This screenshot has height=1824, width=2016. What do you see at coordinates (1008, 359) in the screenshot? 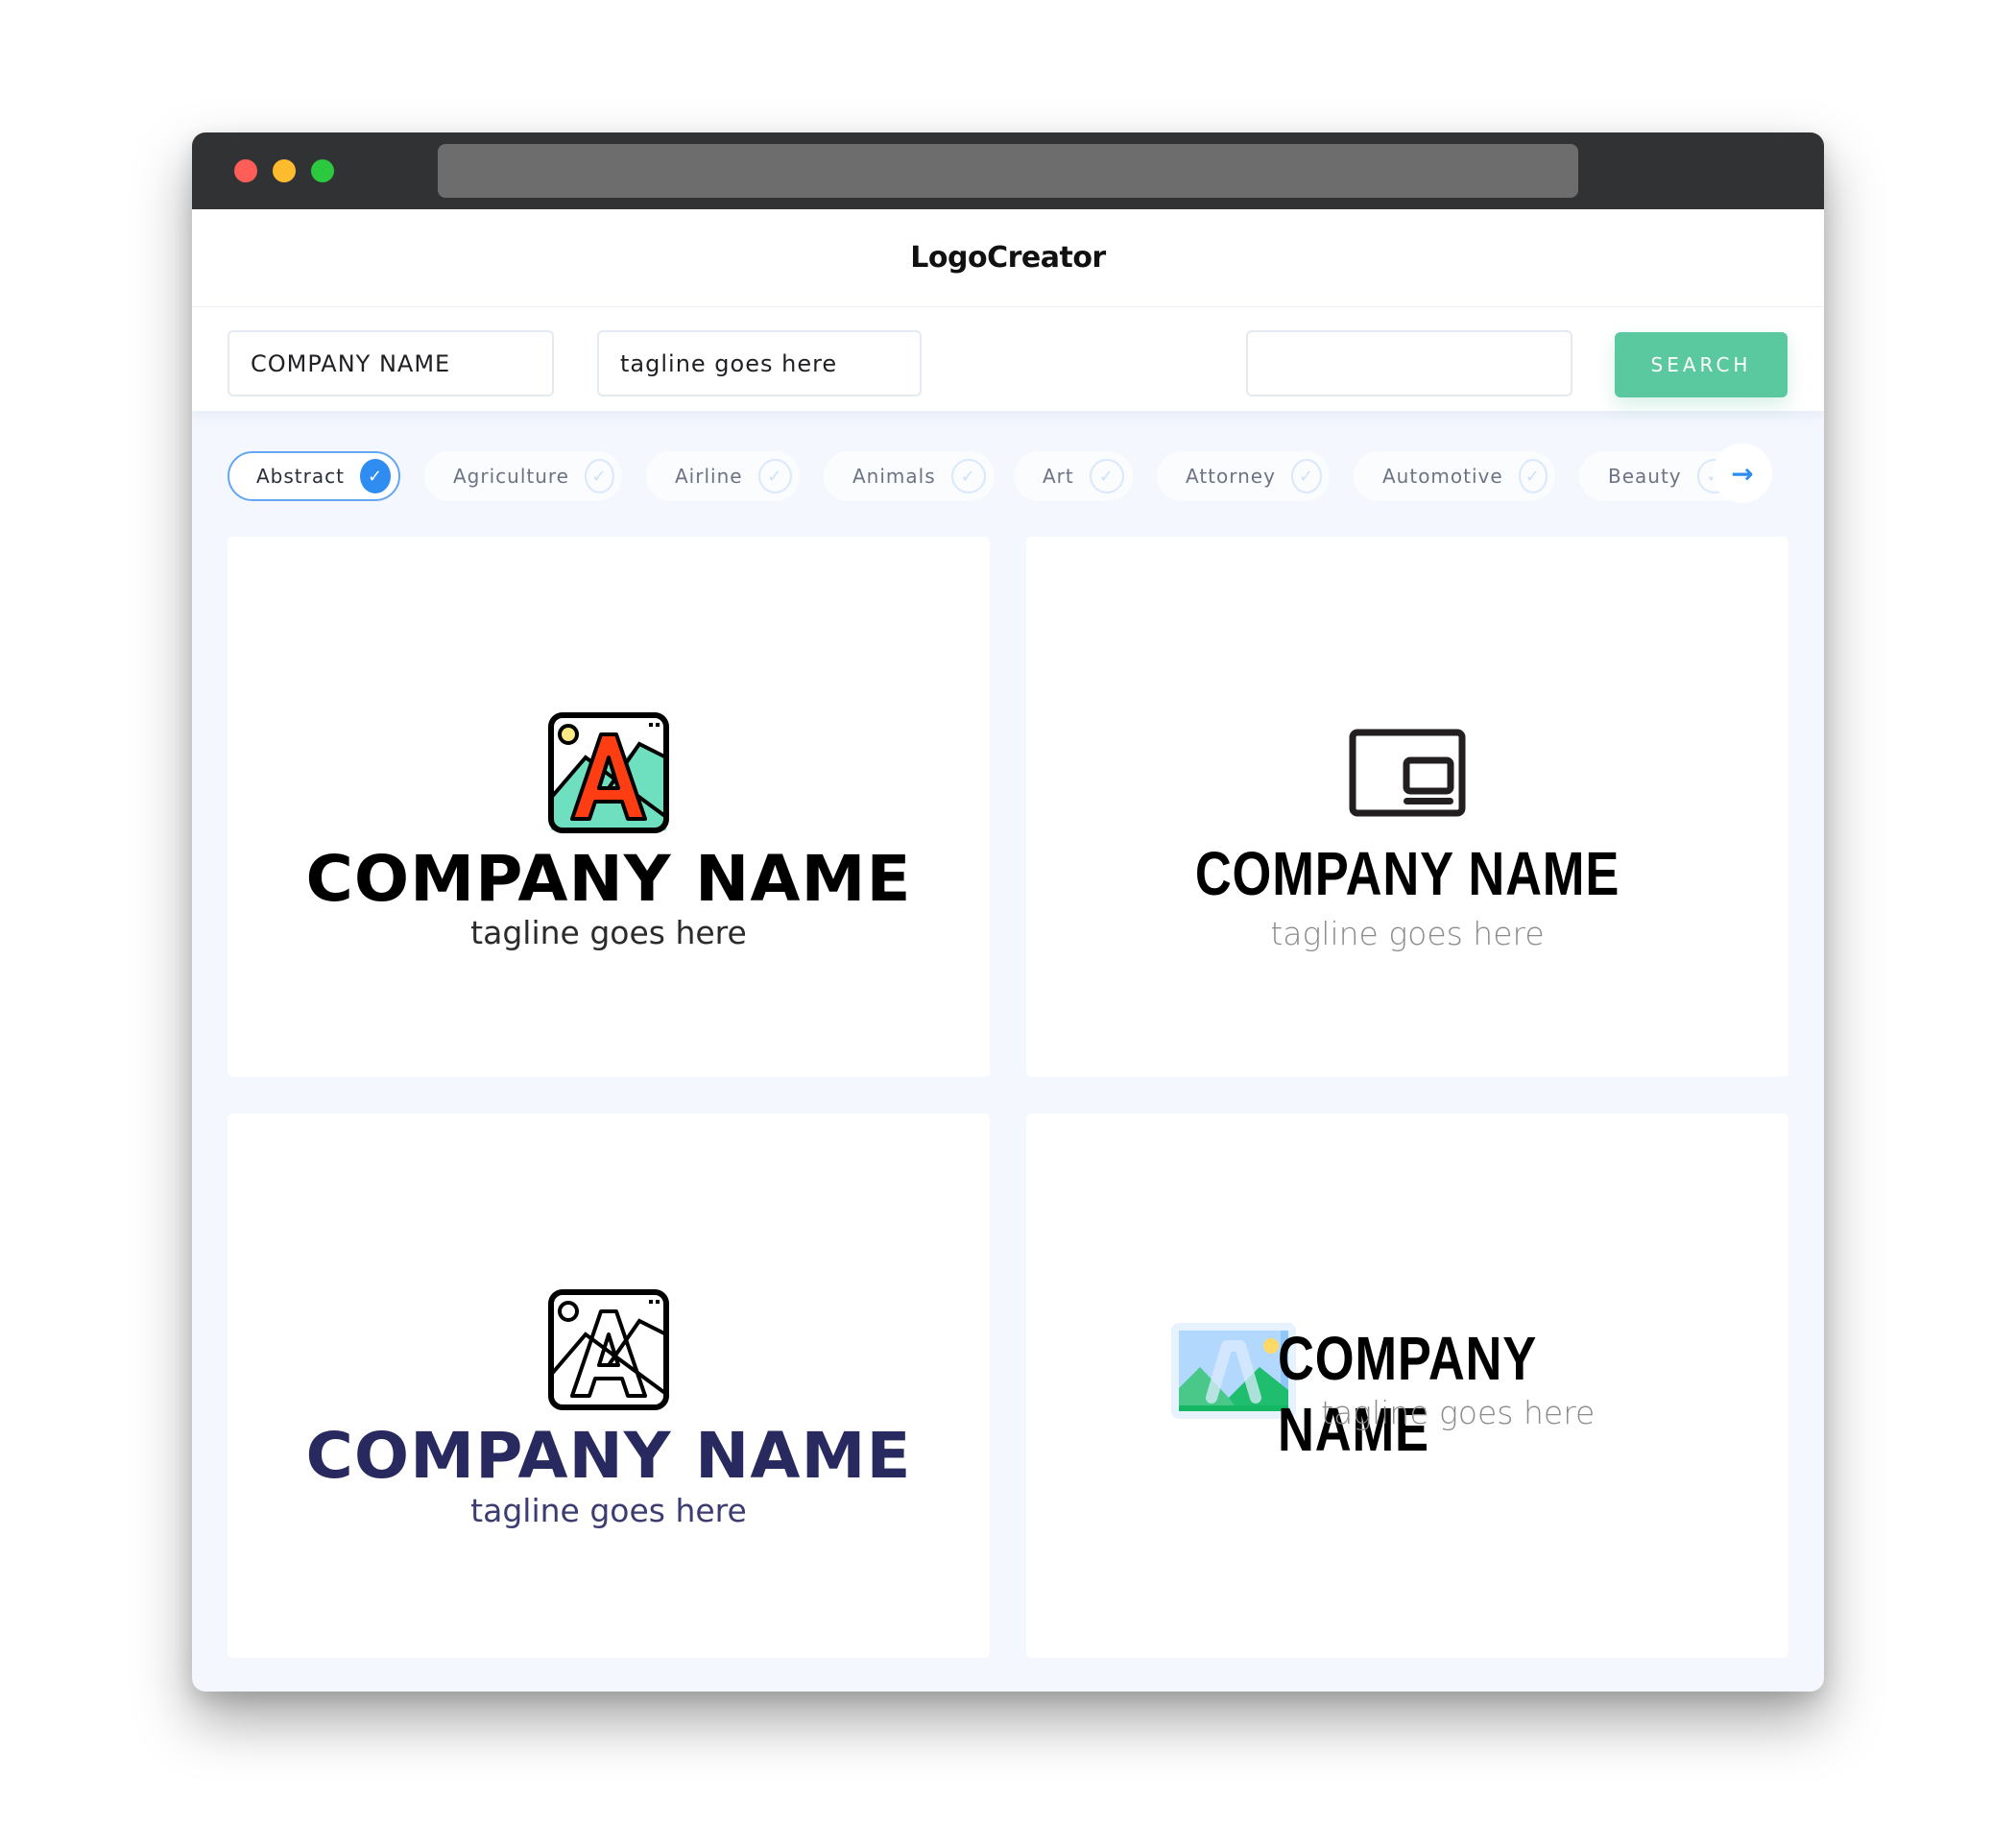
I see `search-bar: COMPANY NAME tagline goes here SEARCH` at bounding box center [1008, 359].